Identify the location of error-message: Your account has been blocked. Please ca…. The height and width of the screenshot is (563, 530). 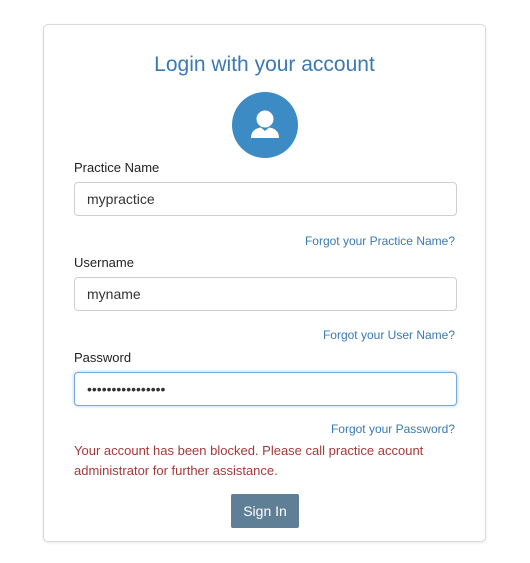
(249, 460).